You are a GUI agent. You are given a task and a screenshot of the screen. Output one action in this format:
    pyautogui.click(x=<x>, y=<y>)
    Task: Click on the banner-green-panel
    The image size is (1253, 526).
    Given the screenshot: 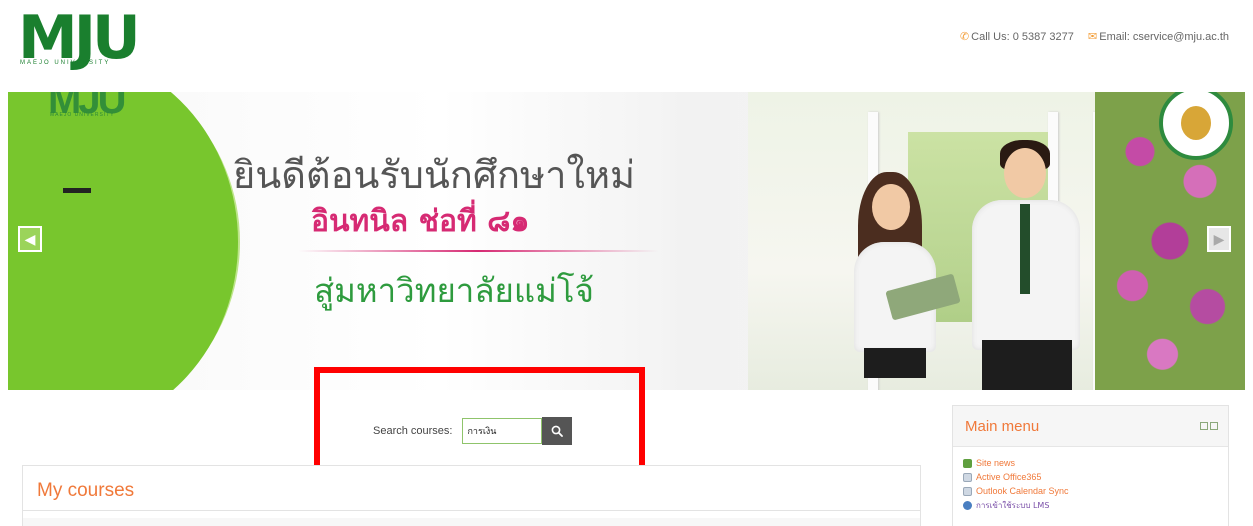 What is the action you would take?
    pyautogui.click(x=123, y=241)
    